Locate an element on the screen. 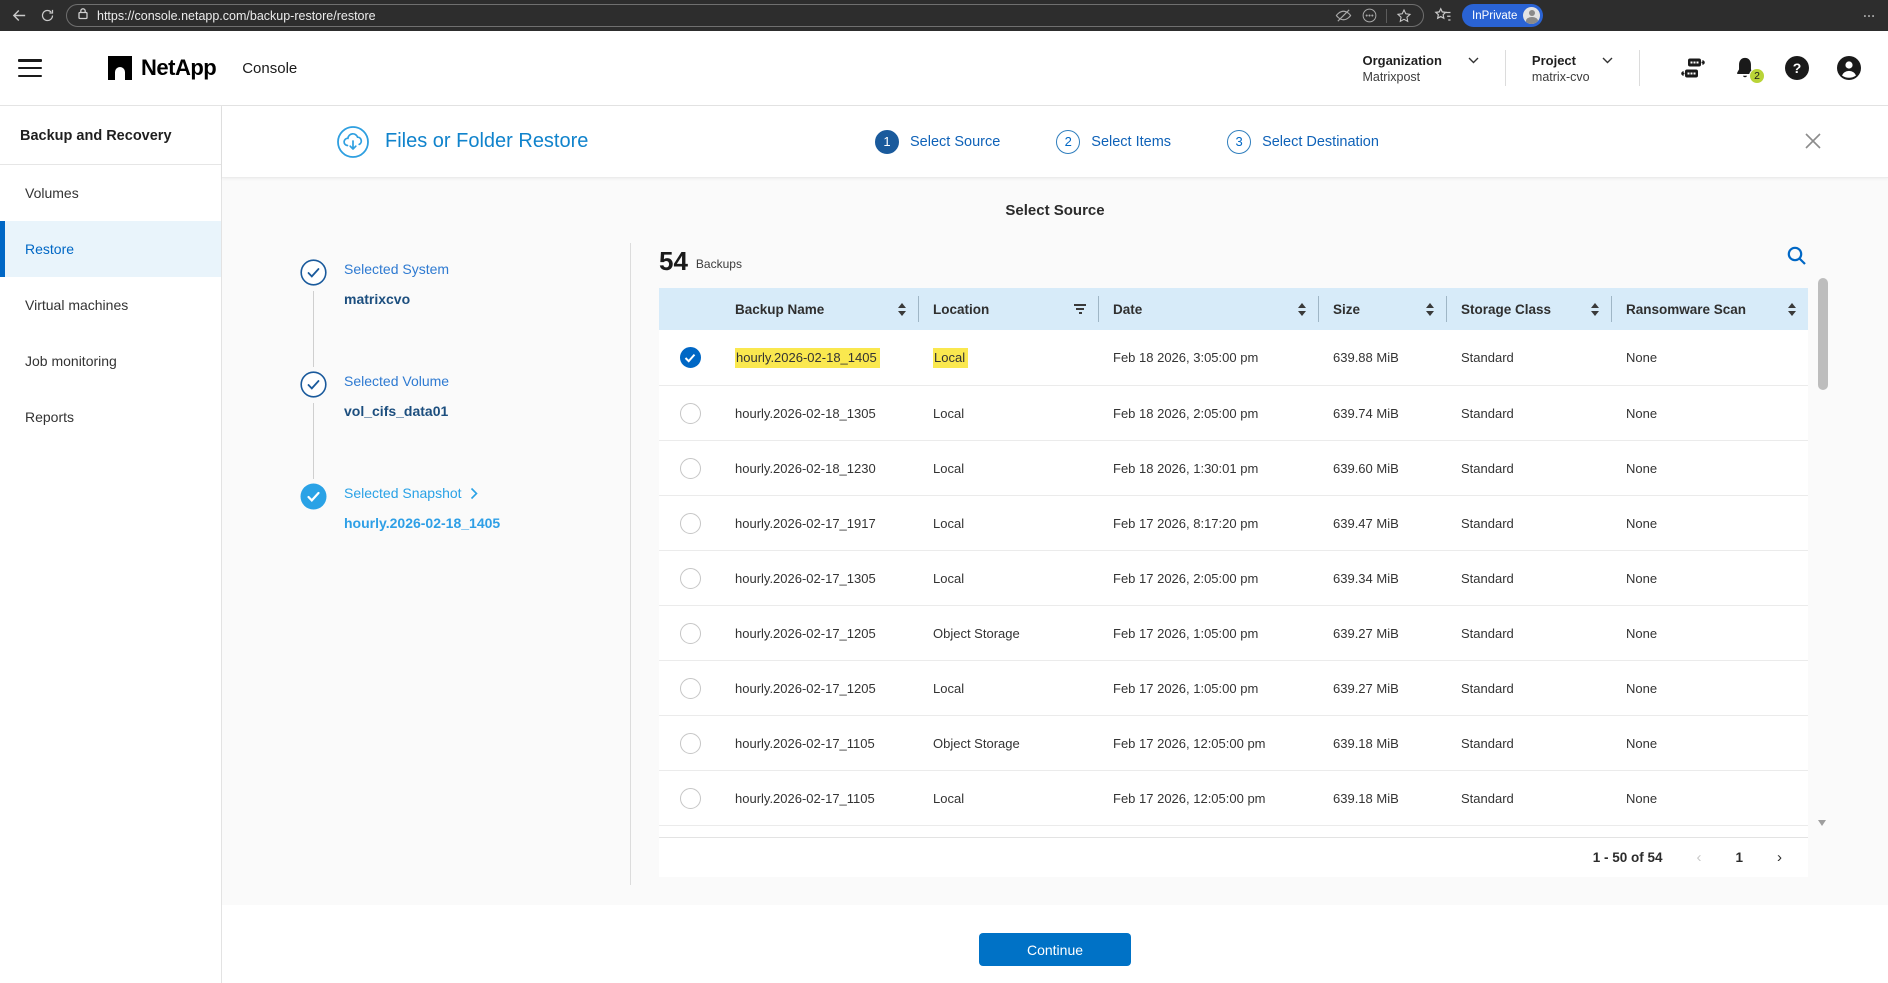  netapp-logo-text: NetApp is located at coordinates (179, 67).